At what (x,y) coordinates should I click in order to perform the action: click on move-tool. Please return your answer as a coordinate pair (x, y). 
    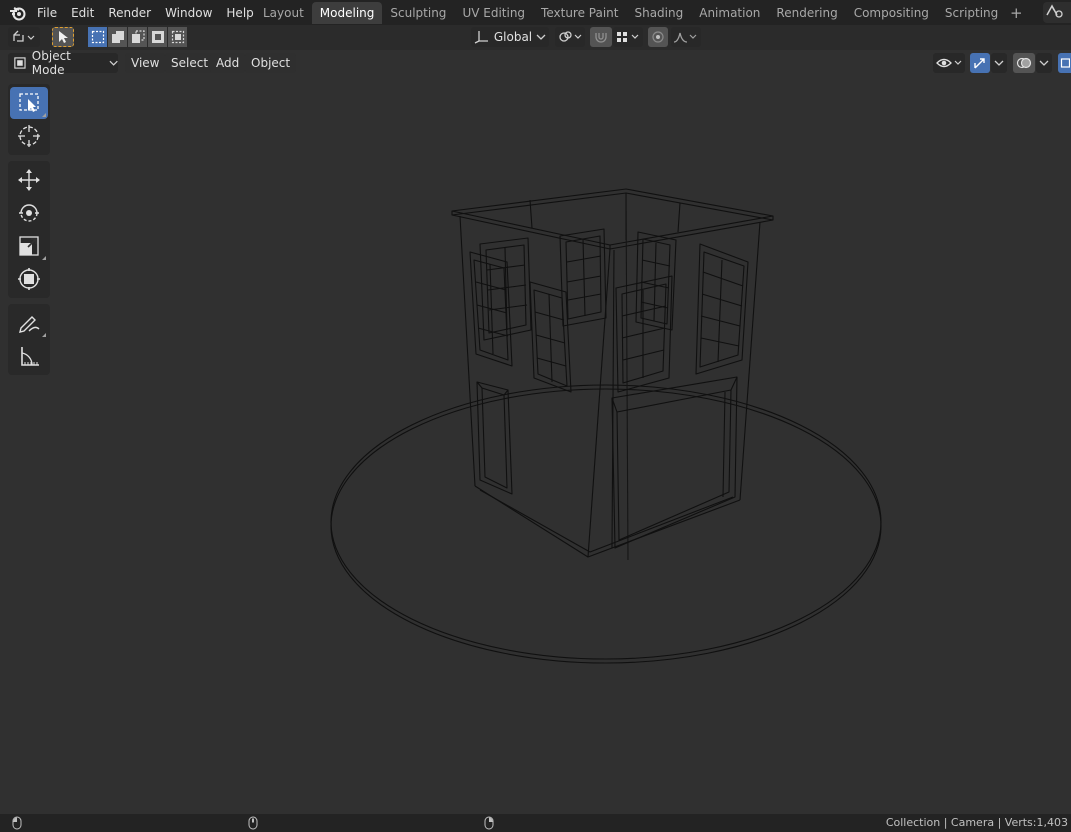
    Looking at the image, I should click on (29, 180).